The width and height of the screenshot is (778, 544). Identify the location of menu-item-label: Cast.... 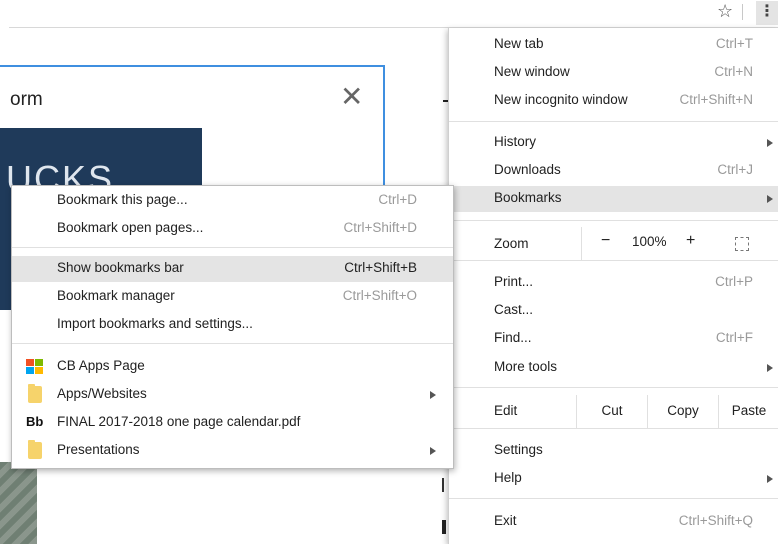
(514, 309).